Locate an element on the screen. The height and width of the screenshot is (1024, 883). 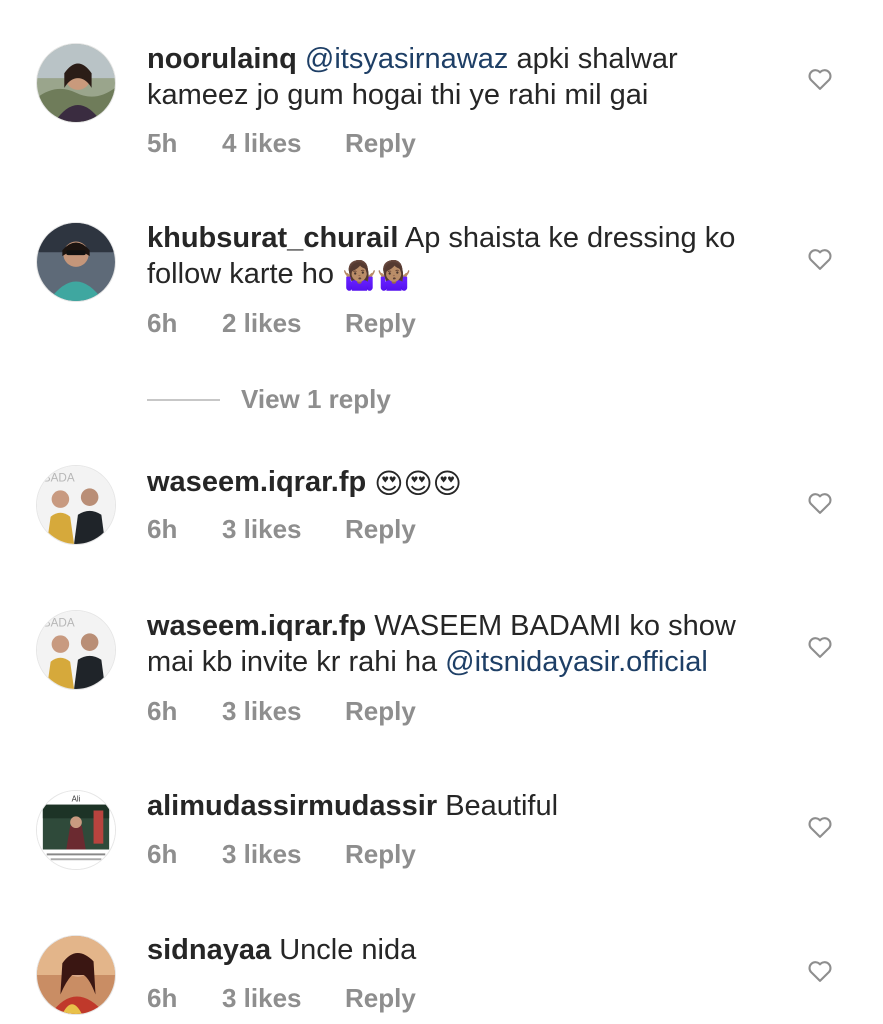
comment-meta: 5h 4 likes Reply is located at coordinates (281, 143).